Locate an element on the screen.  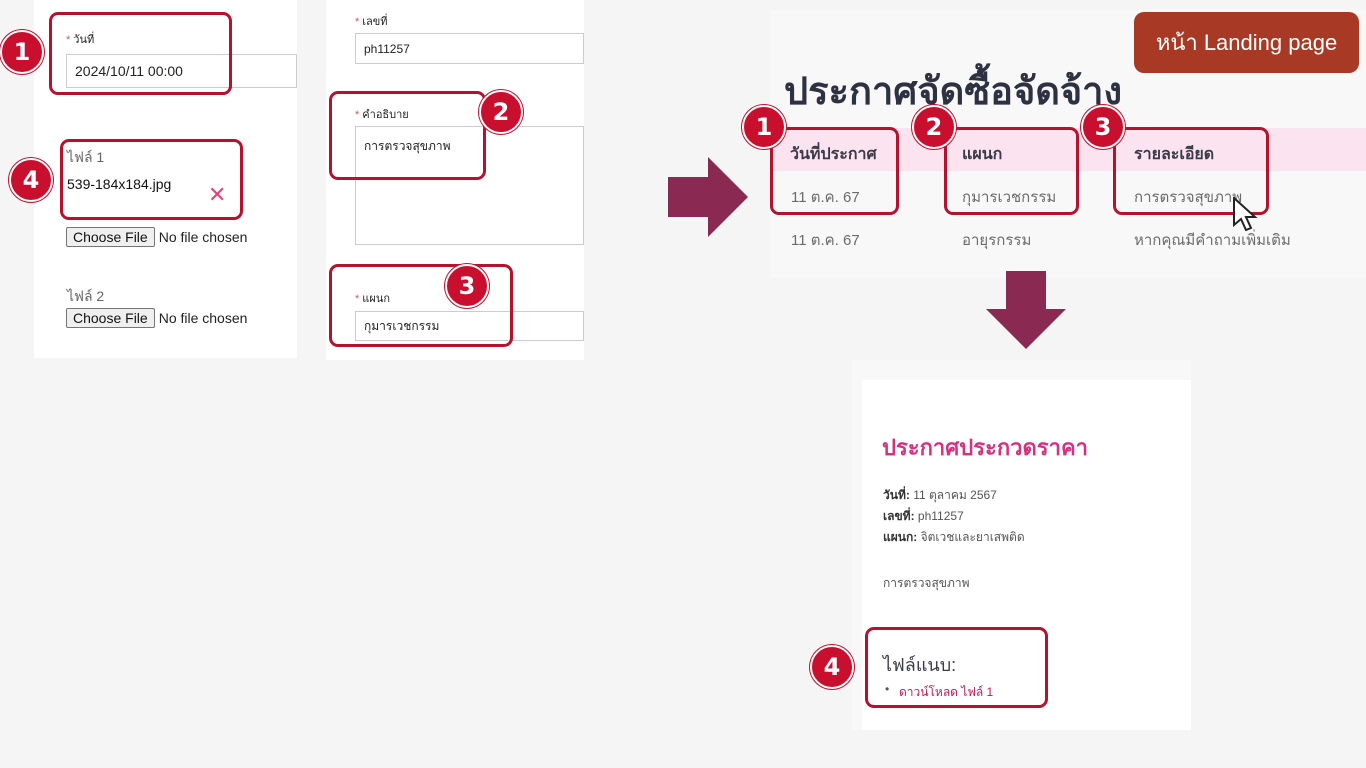
cursor-icon is located at coordinates (1245, 214).